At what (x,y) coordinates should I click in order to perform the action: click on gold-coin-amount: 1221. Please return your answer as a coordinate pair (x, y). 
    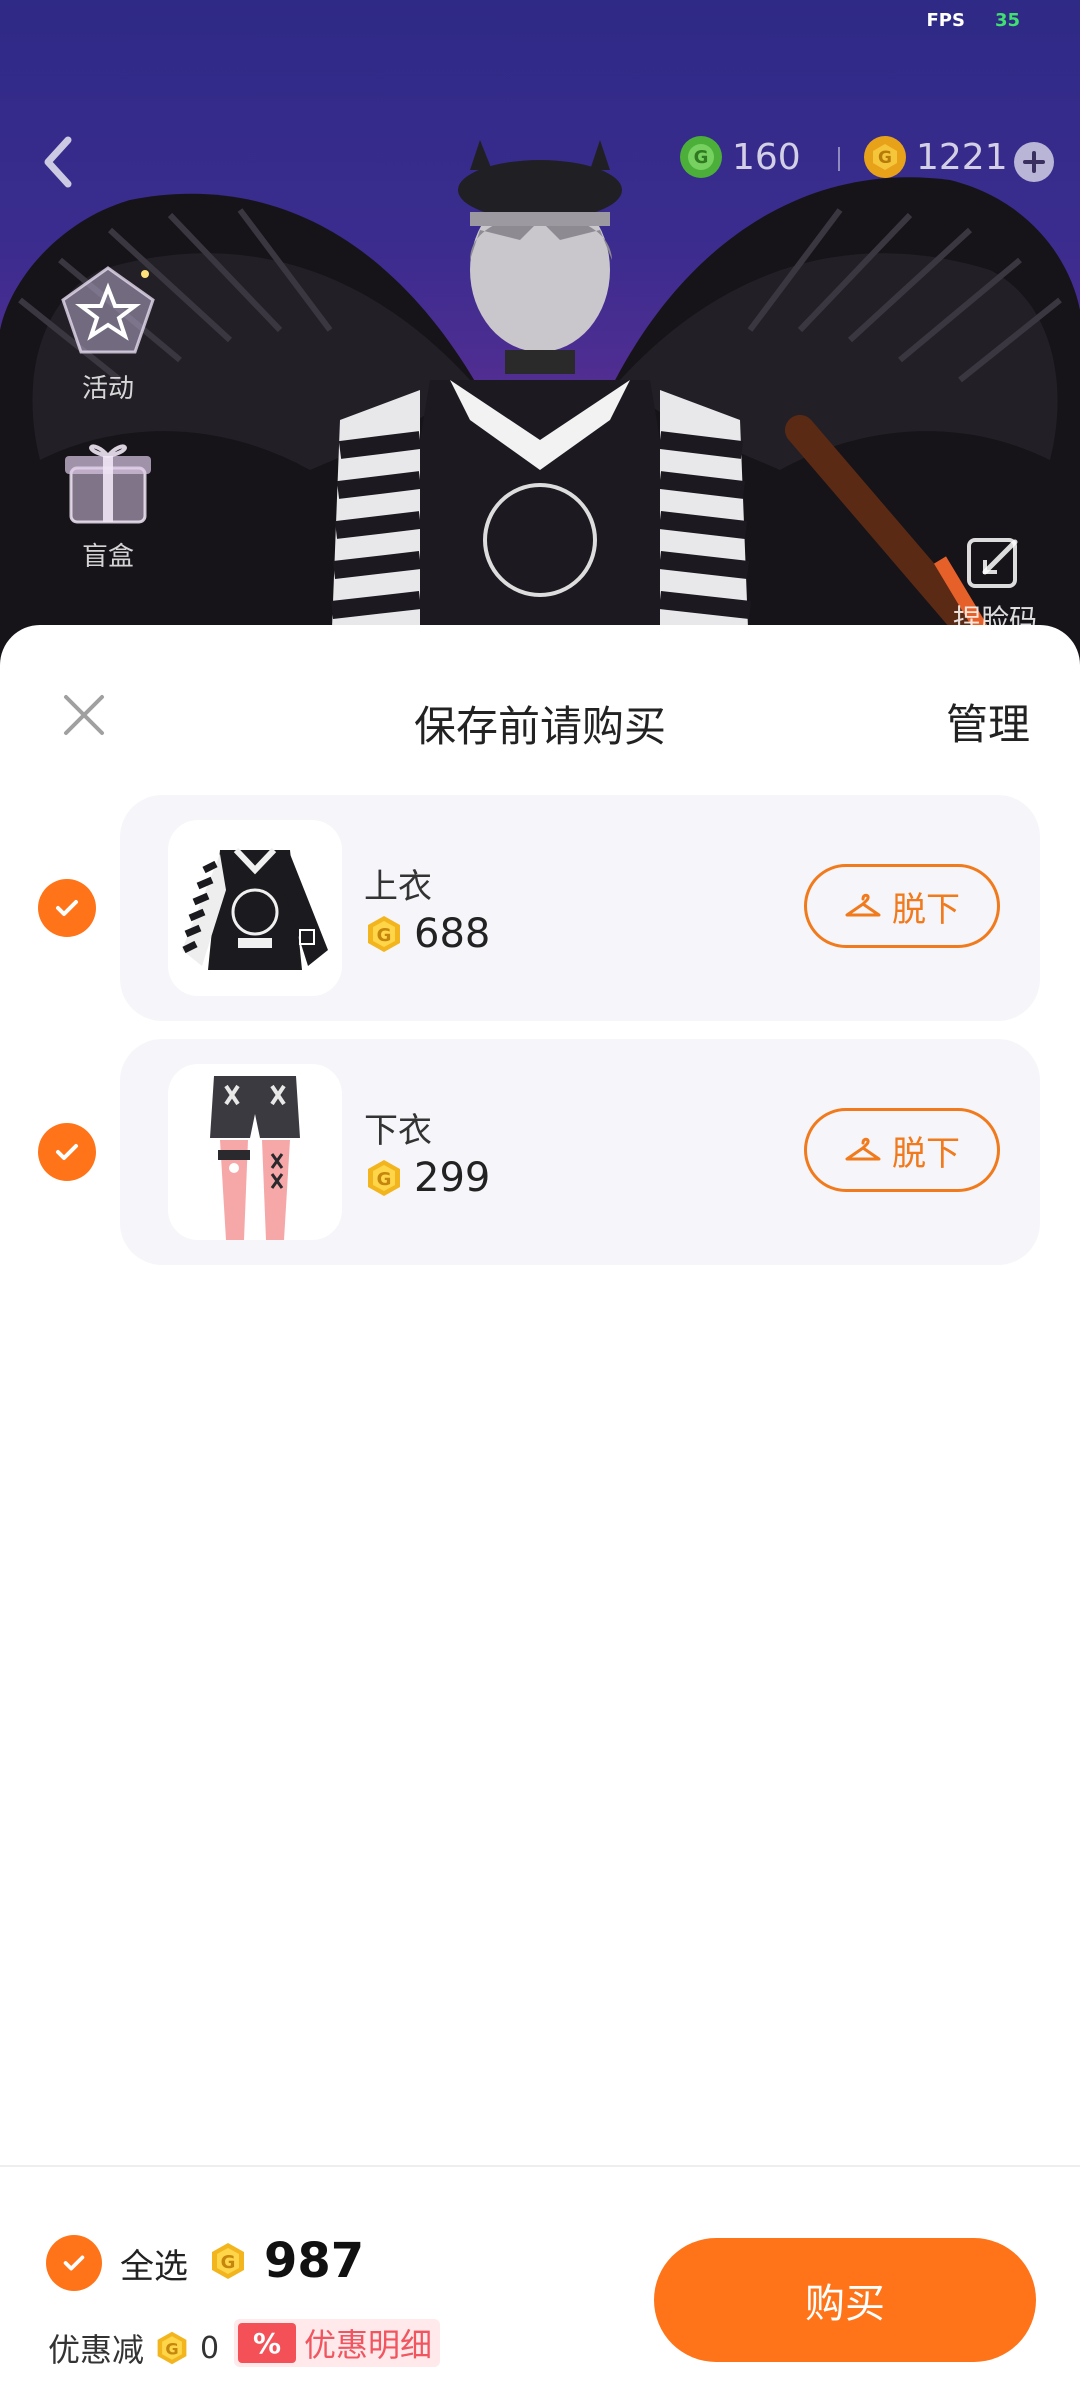
    Looking at the image, I should click on (962, 157).